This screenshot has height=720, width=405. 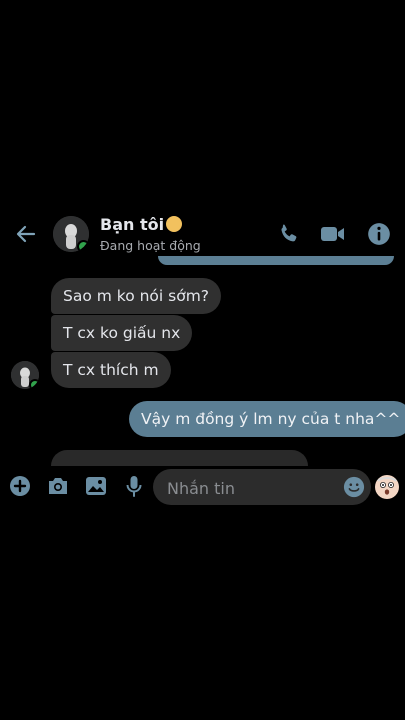 What do you see at coordinates (333, 234) in the screenshot?
I see `video-camera-icon` at bounding box center [333, 234].